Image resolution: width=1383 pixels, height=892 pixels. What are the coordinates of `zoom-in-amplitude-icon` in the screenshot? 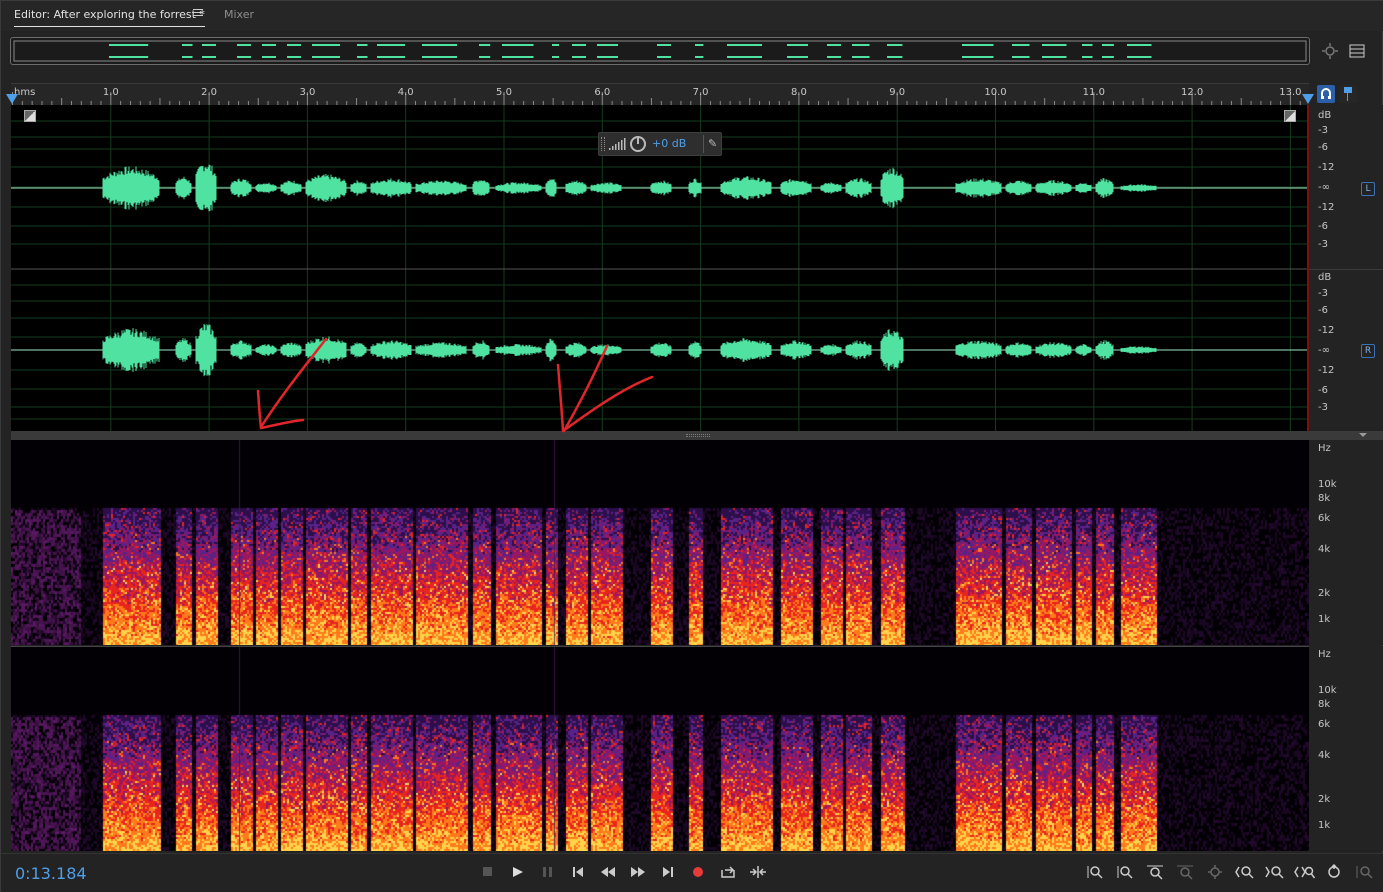 It's located at (1095, 872).